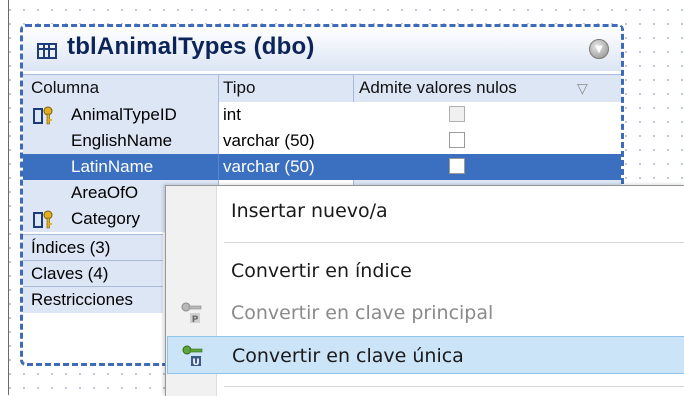  Describe the element at coordinates (239, 88) in the screenshot. I see `column-header-type: Tipo` at that location.